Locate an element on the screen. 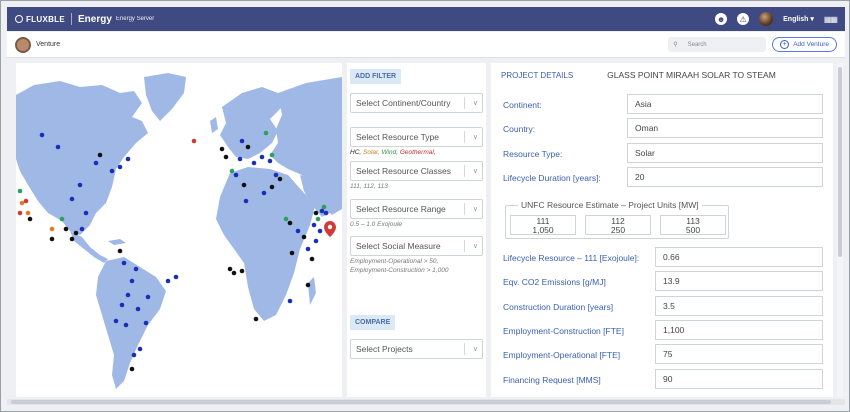  emp-construction-value: 1,100 is located at coordinates (739, 330).